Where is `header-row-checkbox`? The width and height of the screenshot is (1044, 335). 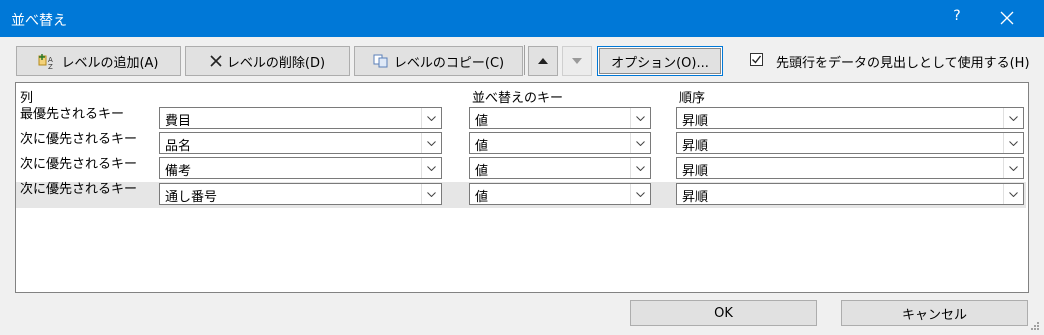
header-row-checkbox is located at coordinates (756, 59).